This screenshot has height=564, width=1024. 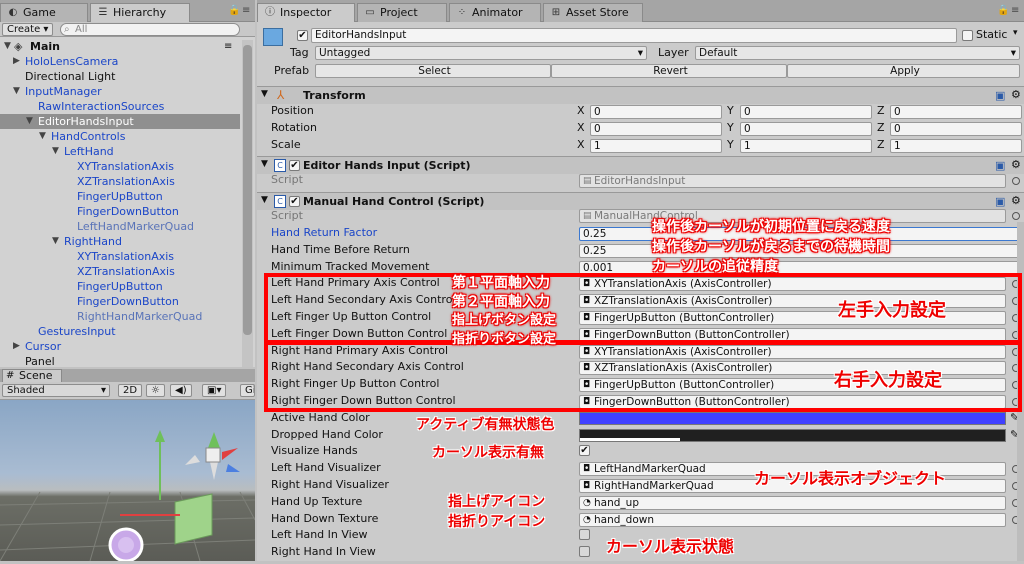 What do you see at coordinates (584, 552) in the screenshot?
I see `right-hand-in-view-checkbox` at bounding box center [584, 552].